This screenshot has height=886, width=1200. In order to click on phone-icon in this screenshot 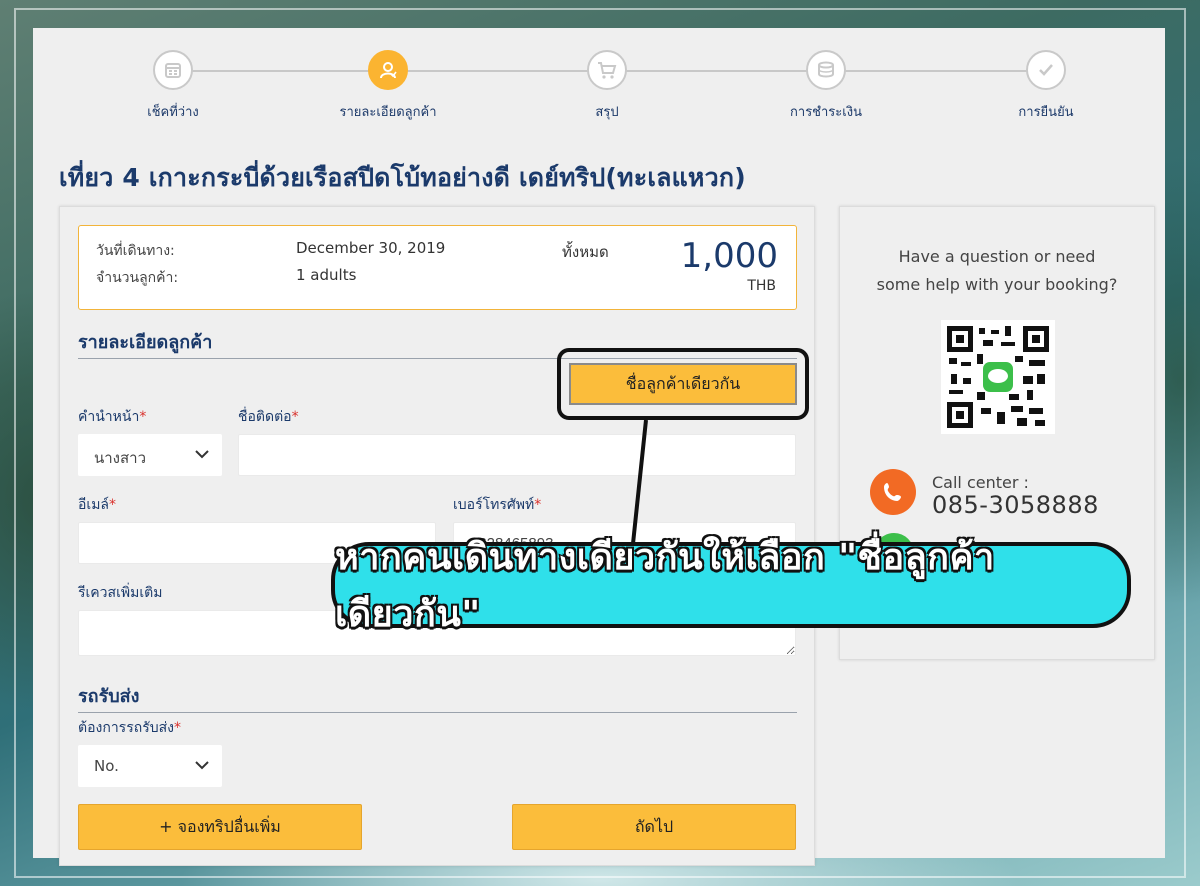, I will do `click(893, 492)`.